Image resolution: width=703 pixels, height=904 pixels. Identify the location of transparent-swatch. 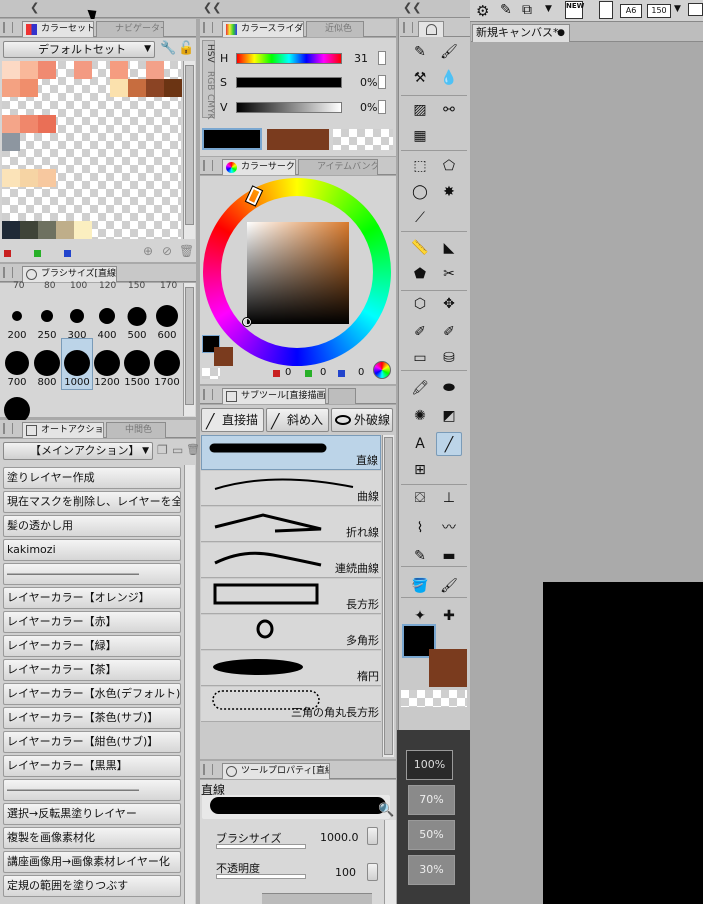
(363, 139).